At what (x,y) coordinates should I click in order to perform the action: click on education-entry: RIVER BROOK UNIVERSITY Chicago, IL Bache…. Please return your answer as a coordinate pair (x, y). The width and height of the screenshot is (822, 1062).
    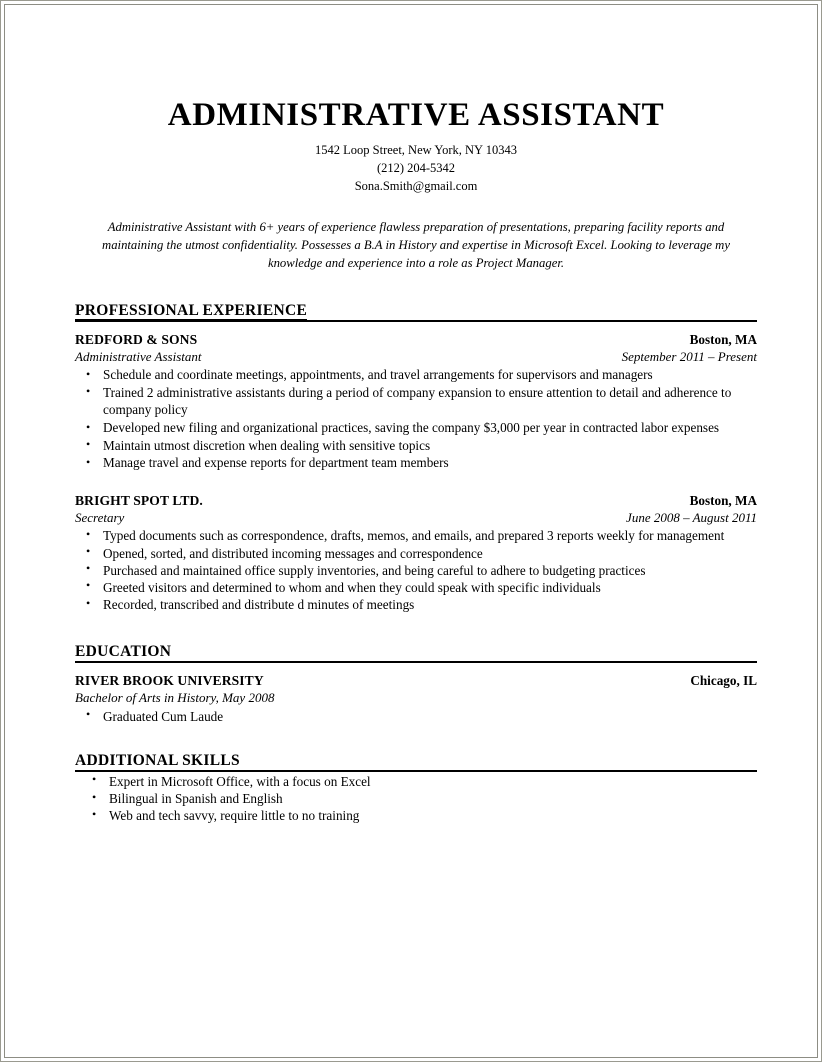
    Looking at the image, I should click on (416, 698).